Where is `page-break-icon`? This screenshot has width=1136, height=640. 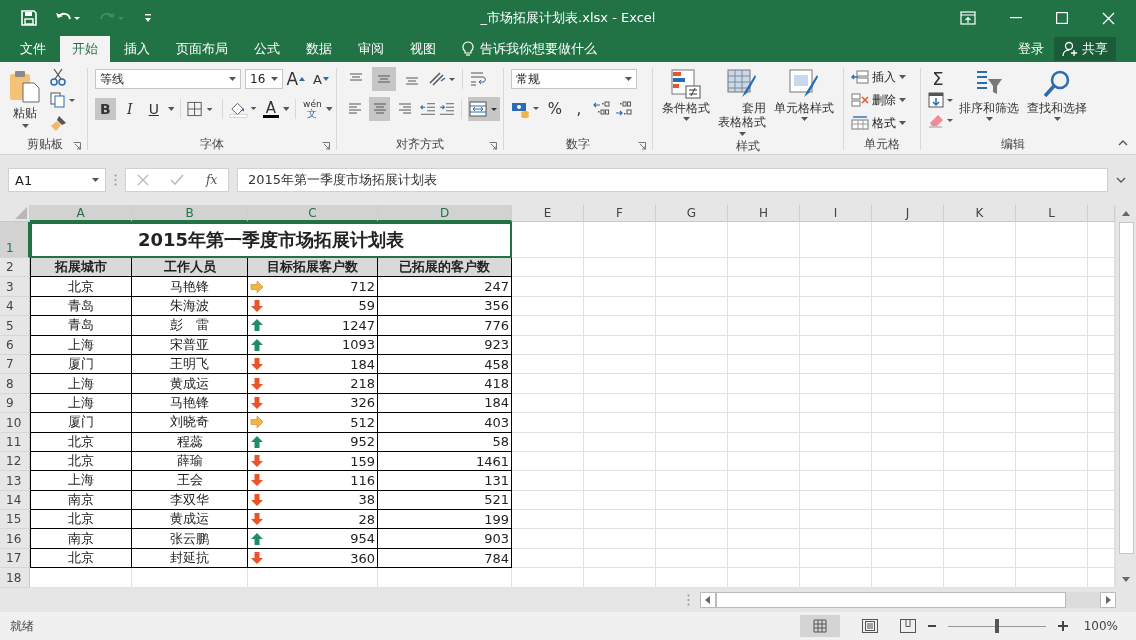 page-break-icon is located at coordinates (907, 626).